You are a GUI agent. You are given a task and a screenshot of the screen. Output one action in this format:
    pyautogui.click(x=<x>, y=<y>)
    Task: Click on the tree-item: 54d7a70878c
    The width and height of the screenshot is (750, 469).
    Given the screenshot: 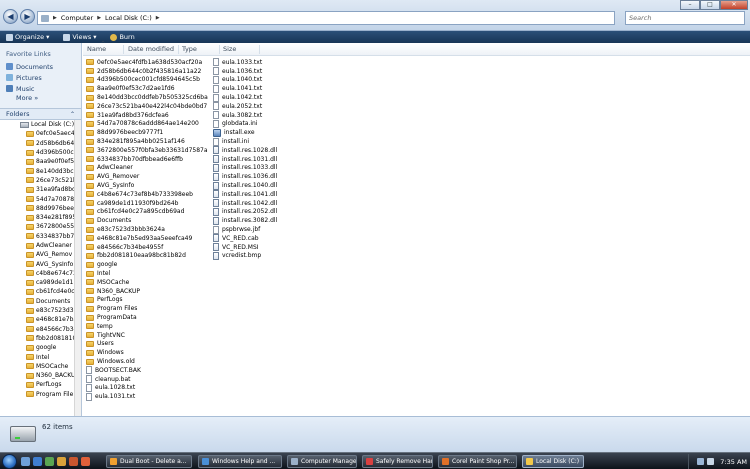 What is the action you would take?
    pyautogui.click(x=40, y=198)
    